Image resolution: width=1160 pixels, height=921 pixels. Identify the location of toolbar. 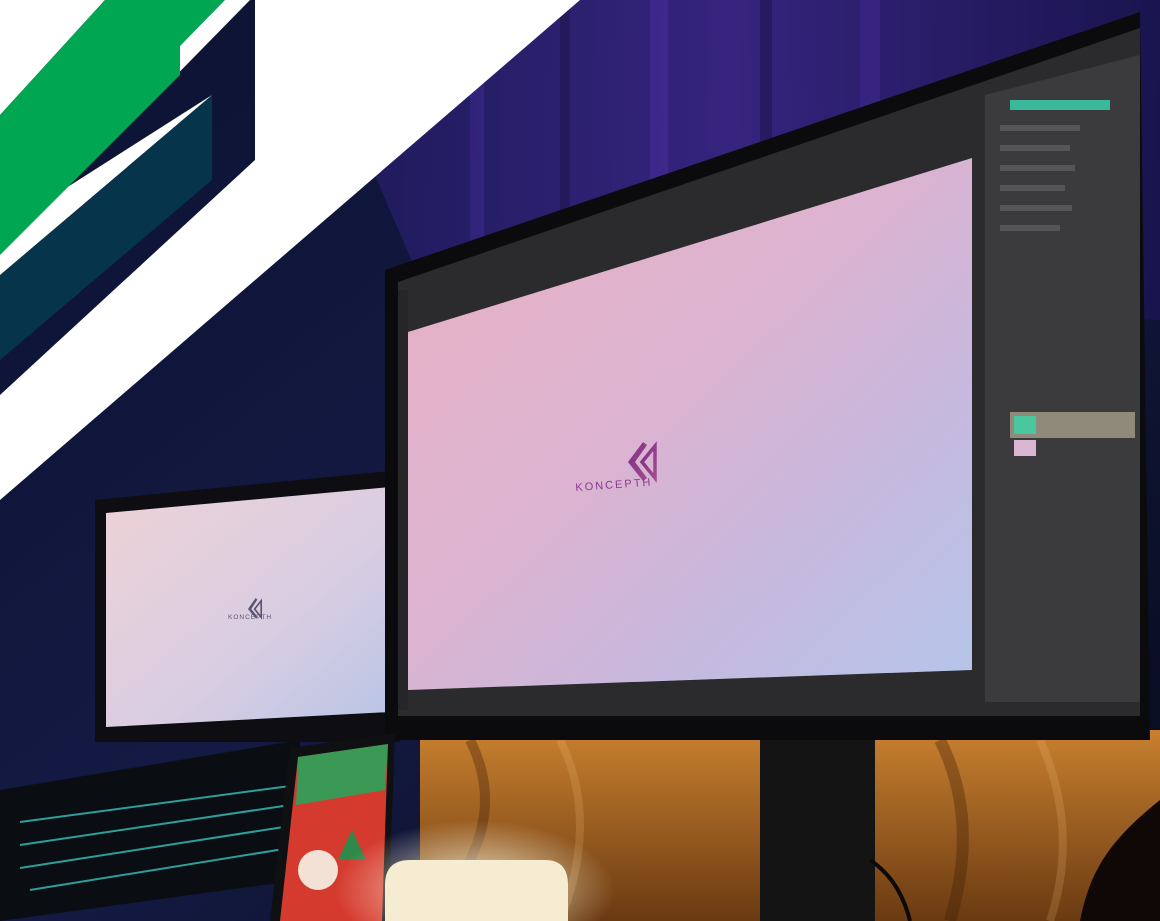
(403, 500).